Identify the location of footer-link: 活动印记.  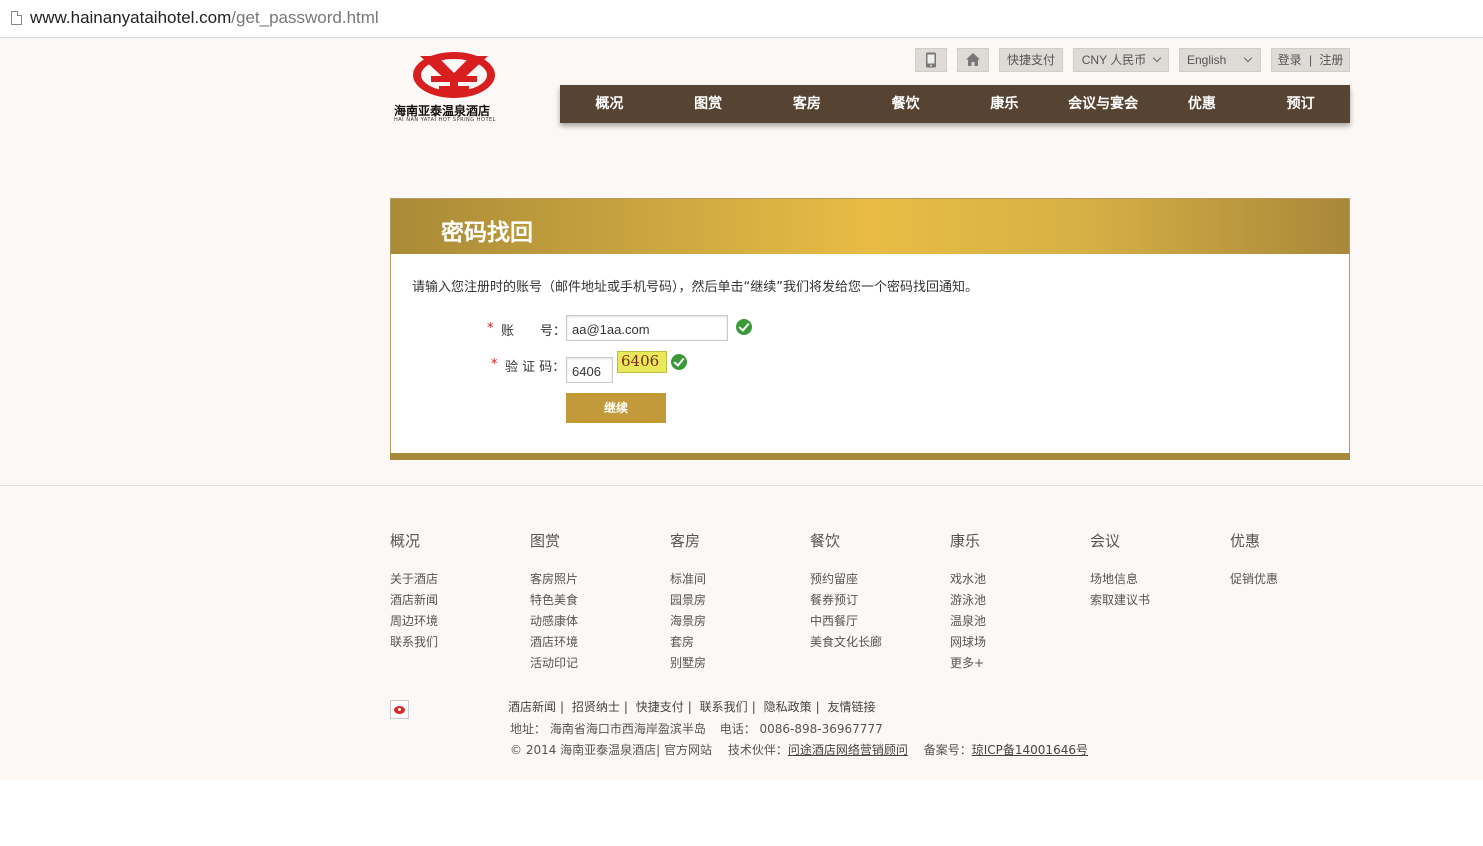
(595, 663).